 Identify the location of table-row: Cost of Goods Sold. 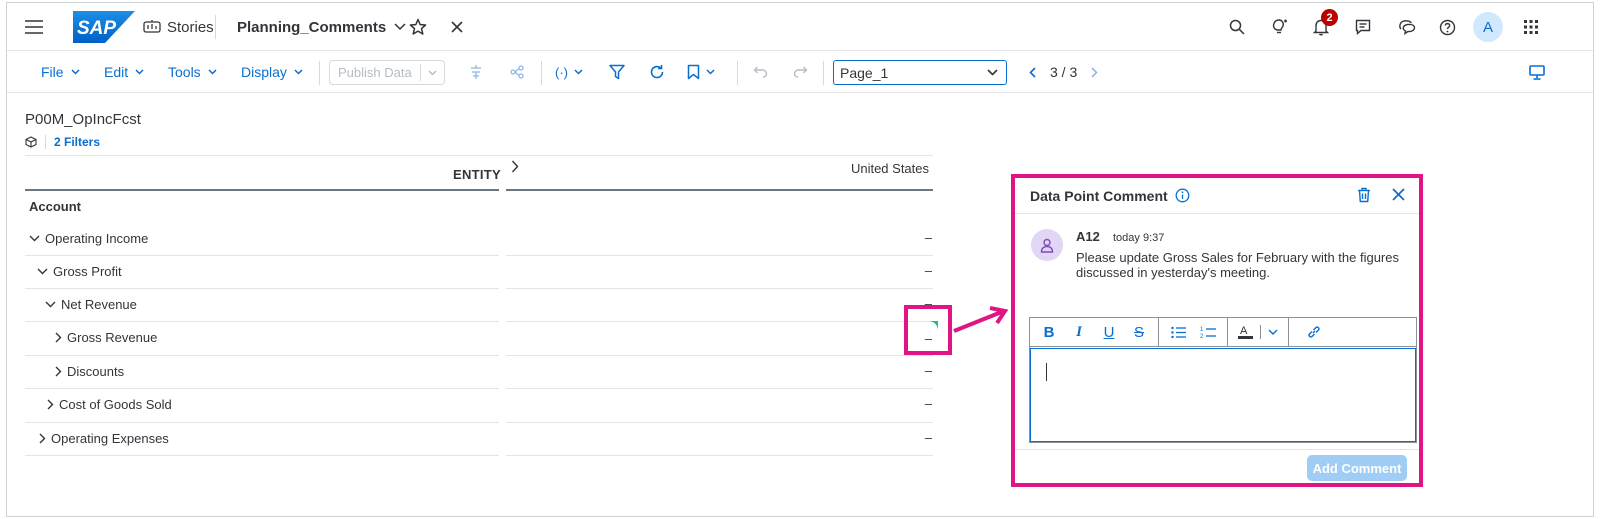
(262, 404).